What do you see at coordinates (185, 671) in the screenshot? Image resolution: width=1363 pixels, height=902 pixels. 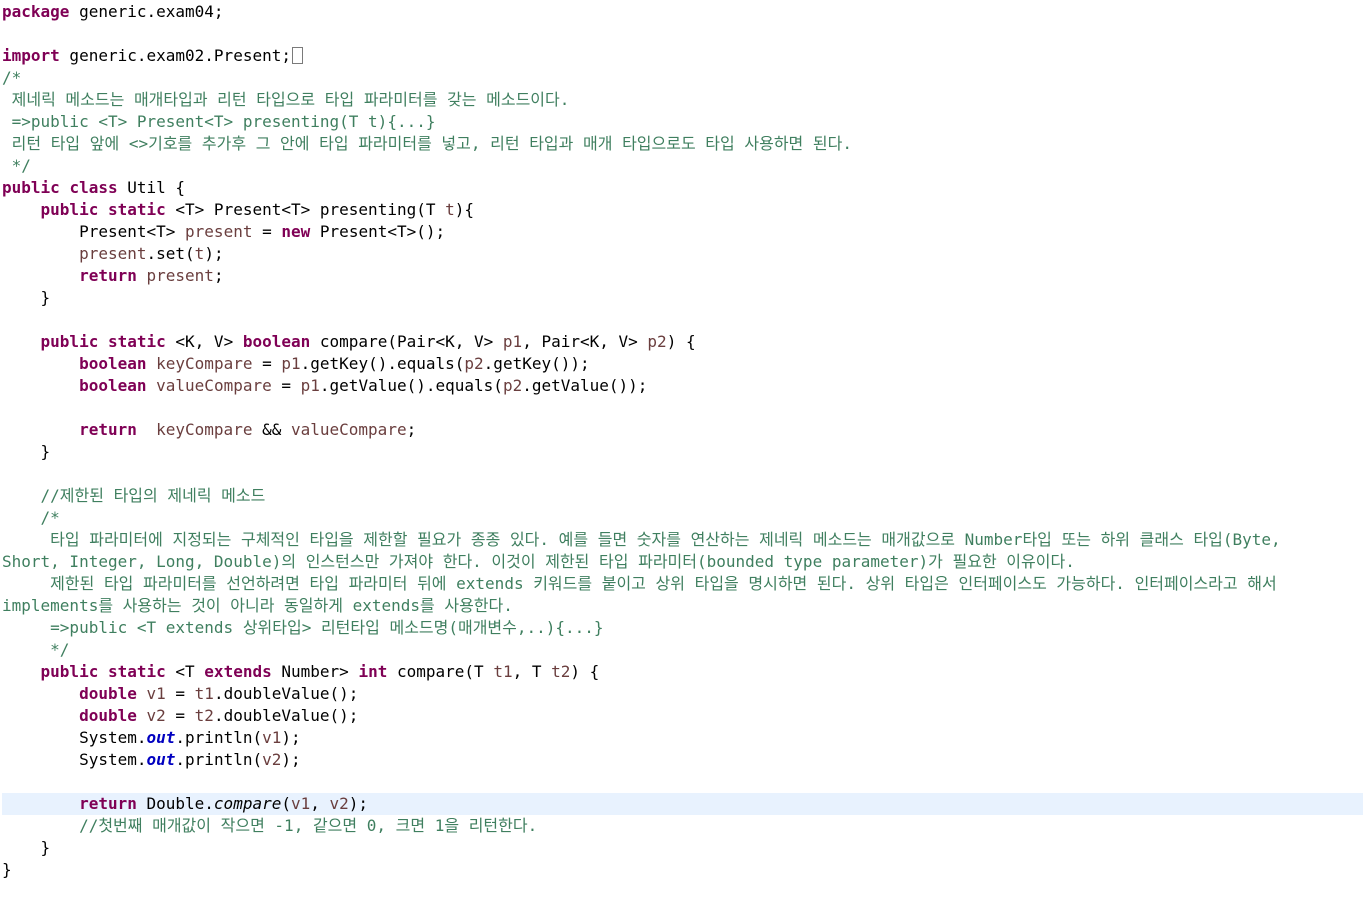 I see `code-token: <T` at bounding box center [185, 671].